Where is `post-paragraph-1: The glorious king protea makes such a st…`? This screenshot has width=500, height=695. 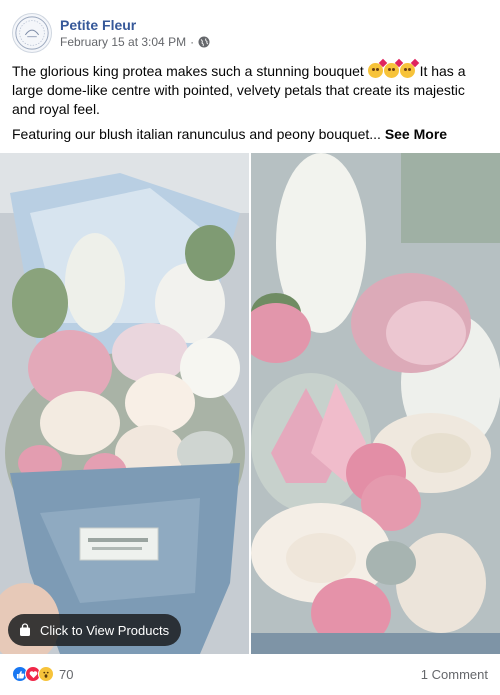 post-paragraph-1: The glorious king protea makes such a st… is located at coordinates (250, 88).